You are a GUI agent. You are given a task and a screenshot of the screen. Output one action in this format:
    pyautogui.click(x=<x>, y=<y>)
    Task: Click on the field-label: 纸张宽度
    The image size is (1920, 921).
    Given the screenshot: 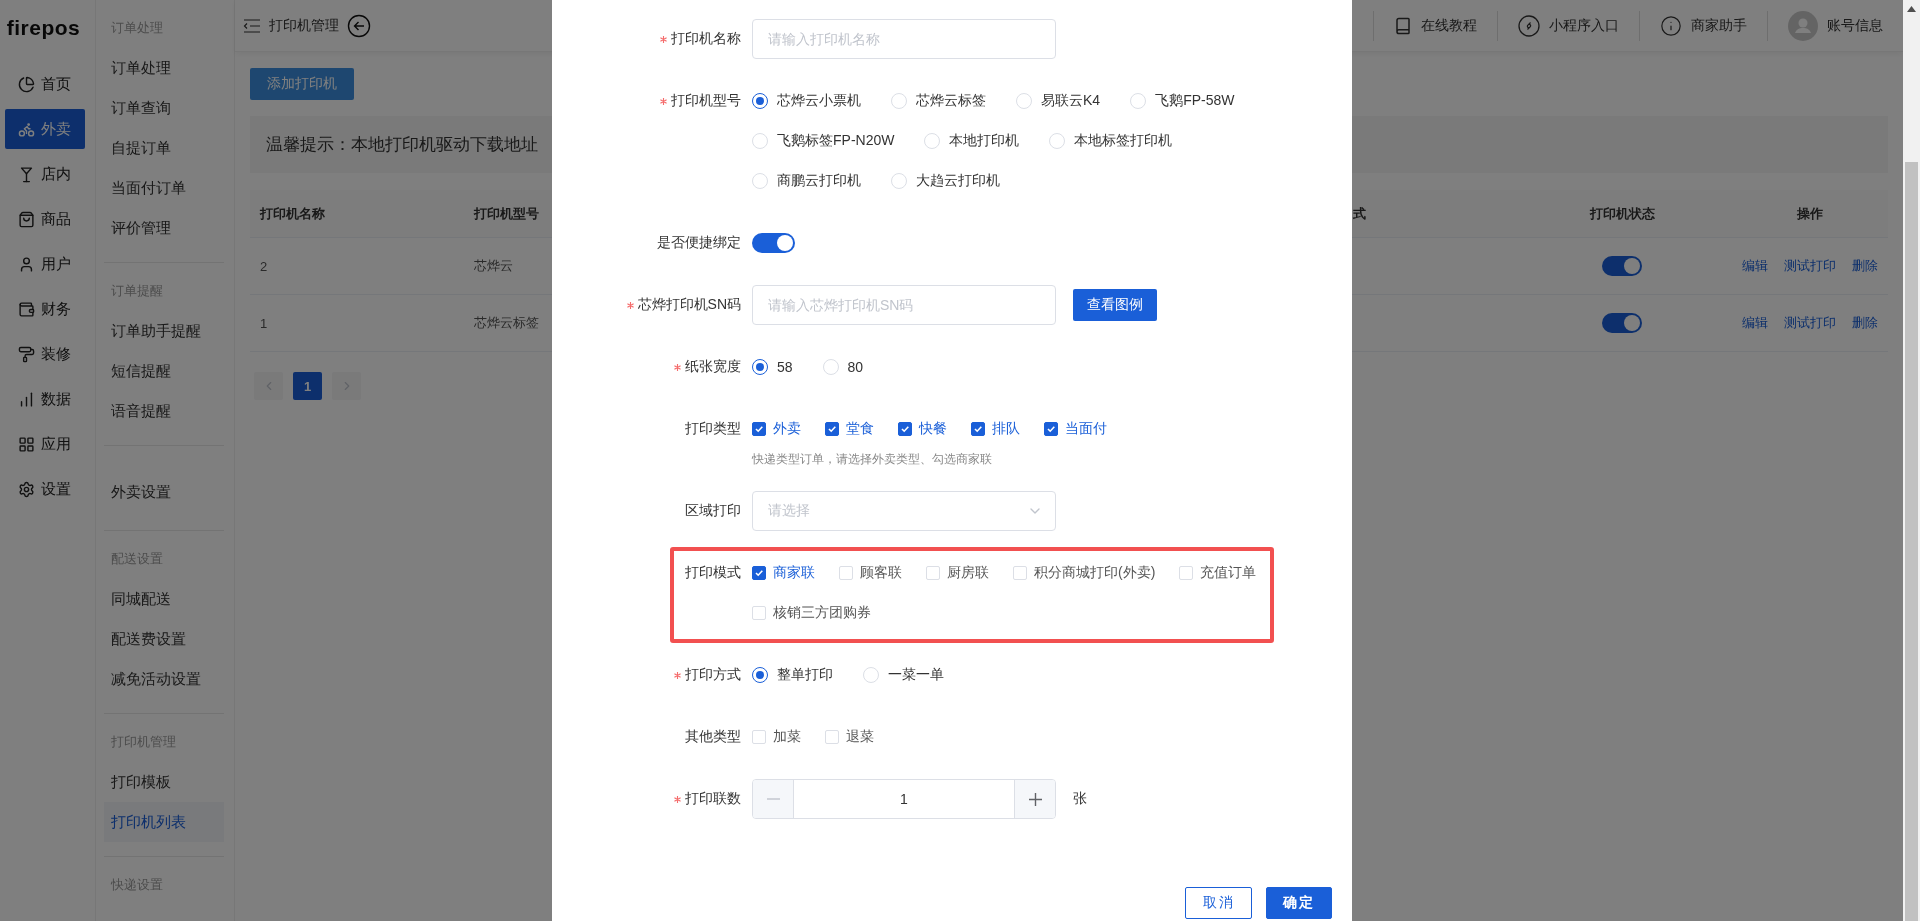 What is the action you would take?
    pyautogui.click(x=713, y=367)
    